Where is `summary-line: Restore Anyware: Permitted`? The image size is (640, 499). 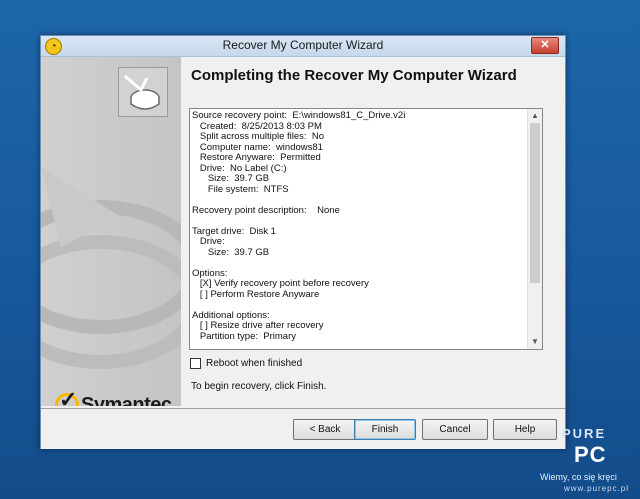 summary-line: Restore Anyware: Permitted is located at coordinates (256, 157).